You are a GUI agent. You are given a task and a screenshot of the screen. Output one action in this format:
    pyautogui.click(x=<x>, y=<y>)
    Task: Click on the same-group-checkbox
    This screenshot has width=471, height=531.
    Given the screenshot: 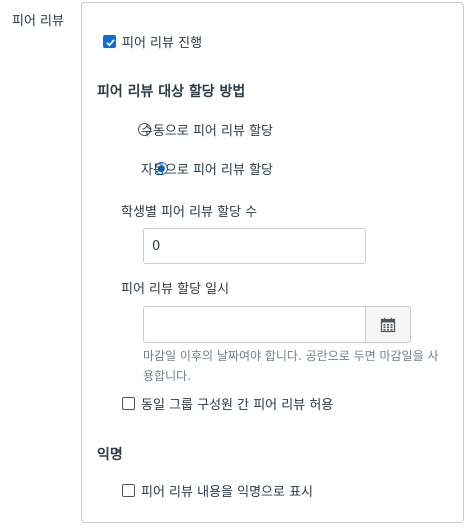 What is the action you would take?
    pyautogui.click(x=128, y=403)
    